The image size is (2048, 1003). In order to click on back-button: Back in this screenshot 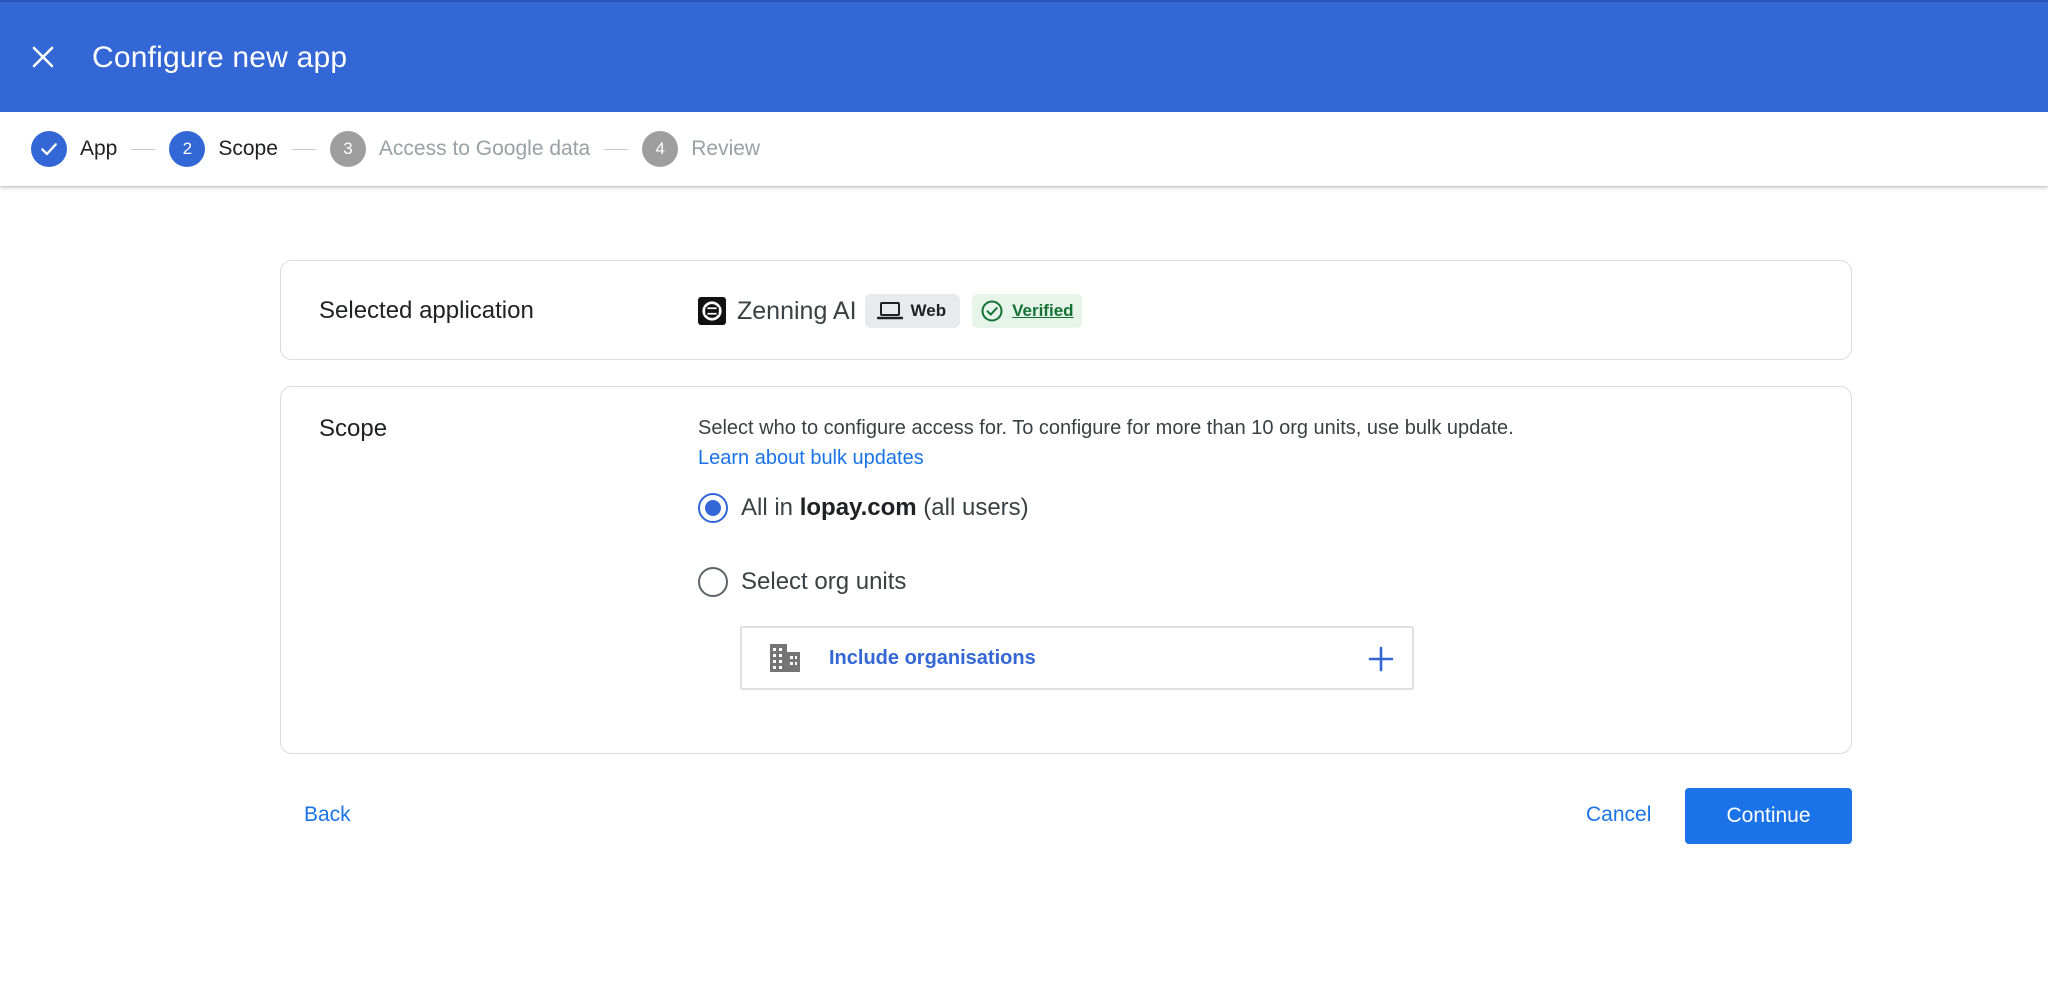, I will do `click(327, 815)`.